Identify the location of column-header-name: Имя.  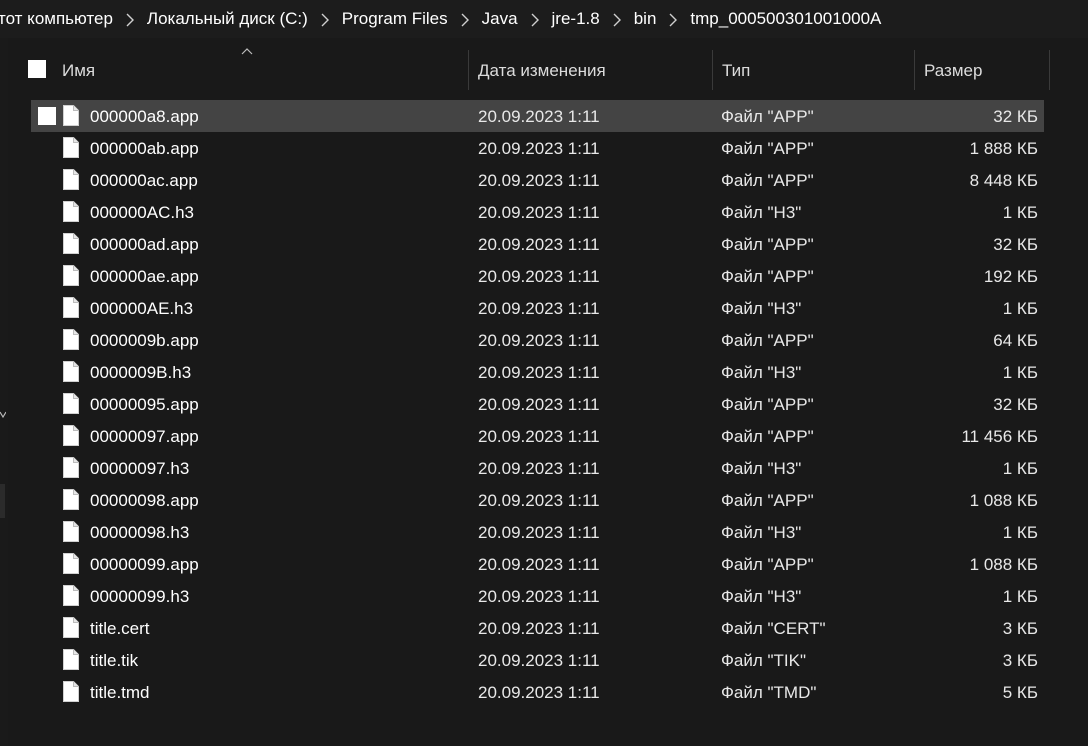
(78, 71).